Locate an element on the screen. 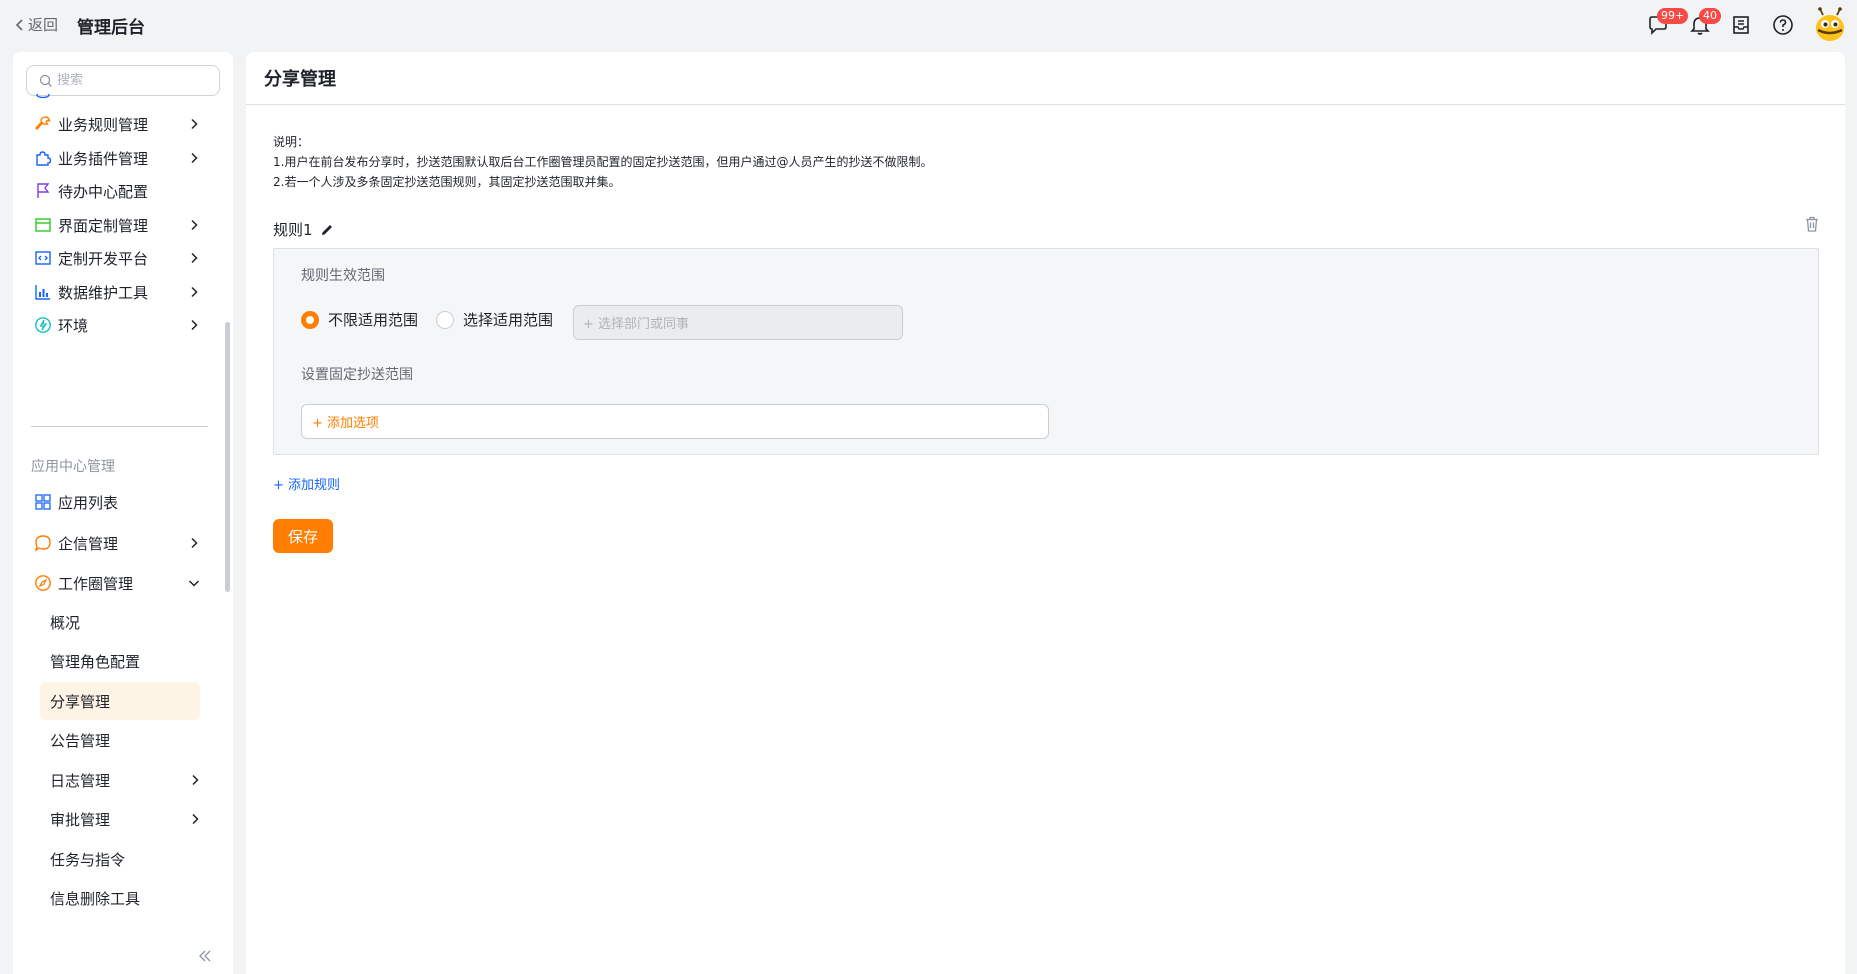  rule-title: 规则1 is located at coordinates (304, 229).